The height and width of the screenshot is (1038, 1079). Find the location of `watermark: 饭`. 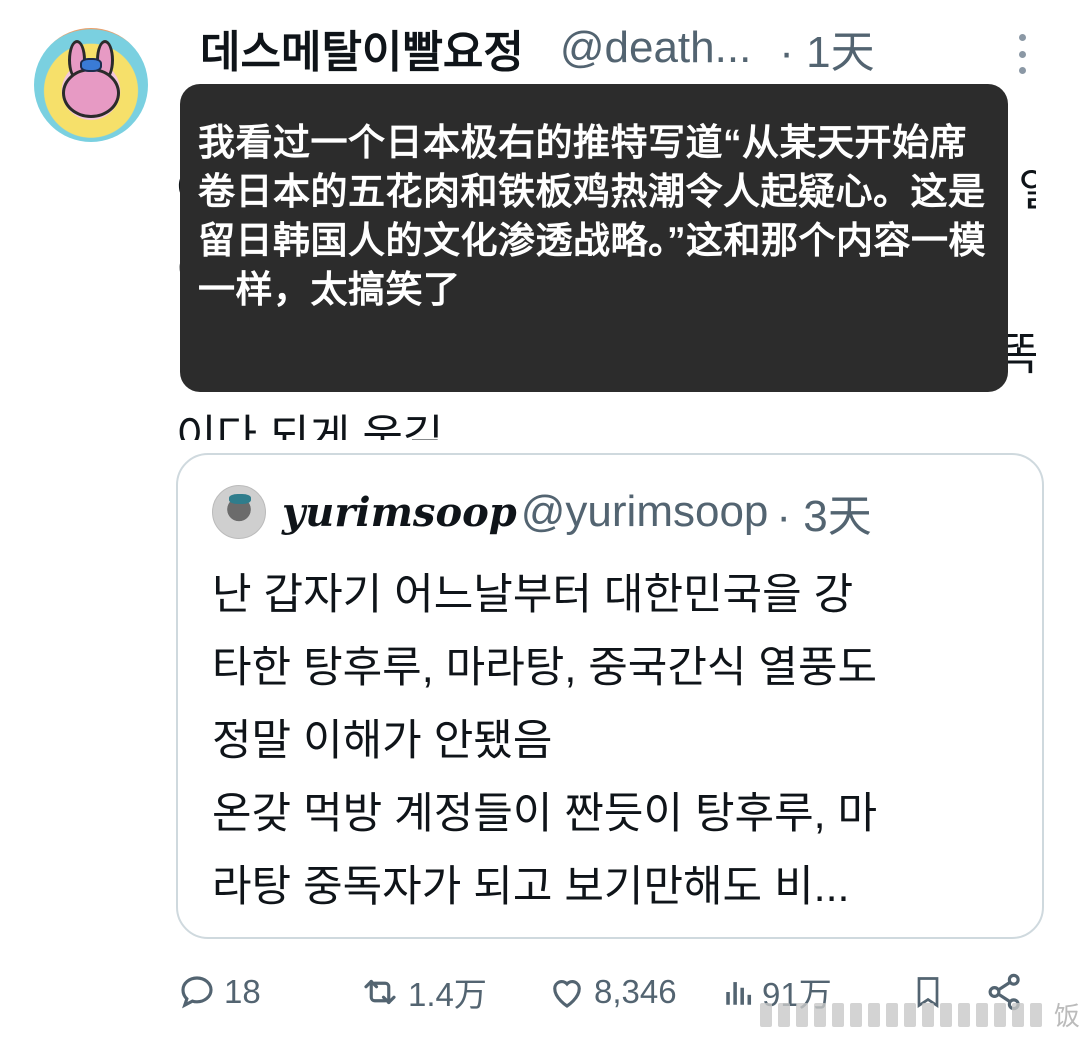

watermark: 饭 is located at coordinates (913, 1014).